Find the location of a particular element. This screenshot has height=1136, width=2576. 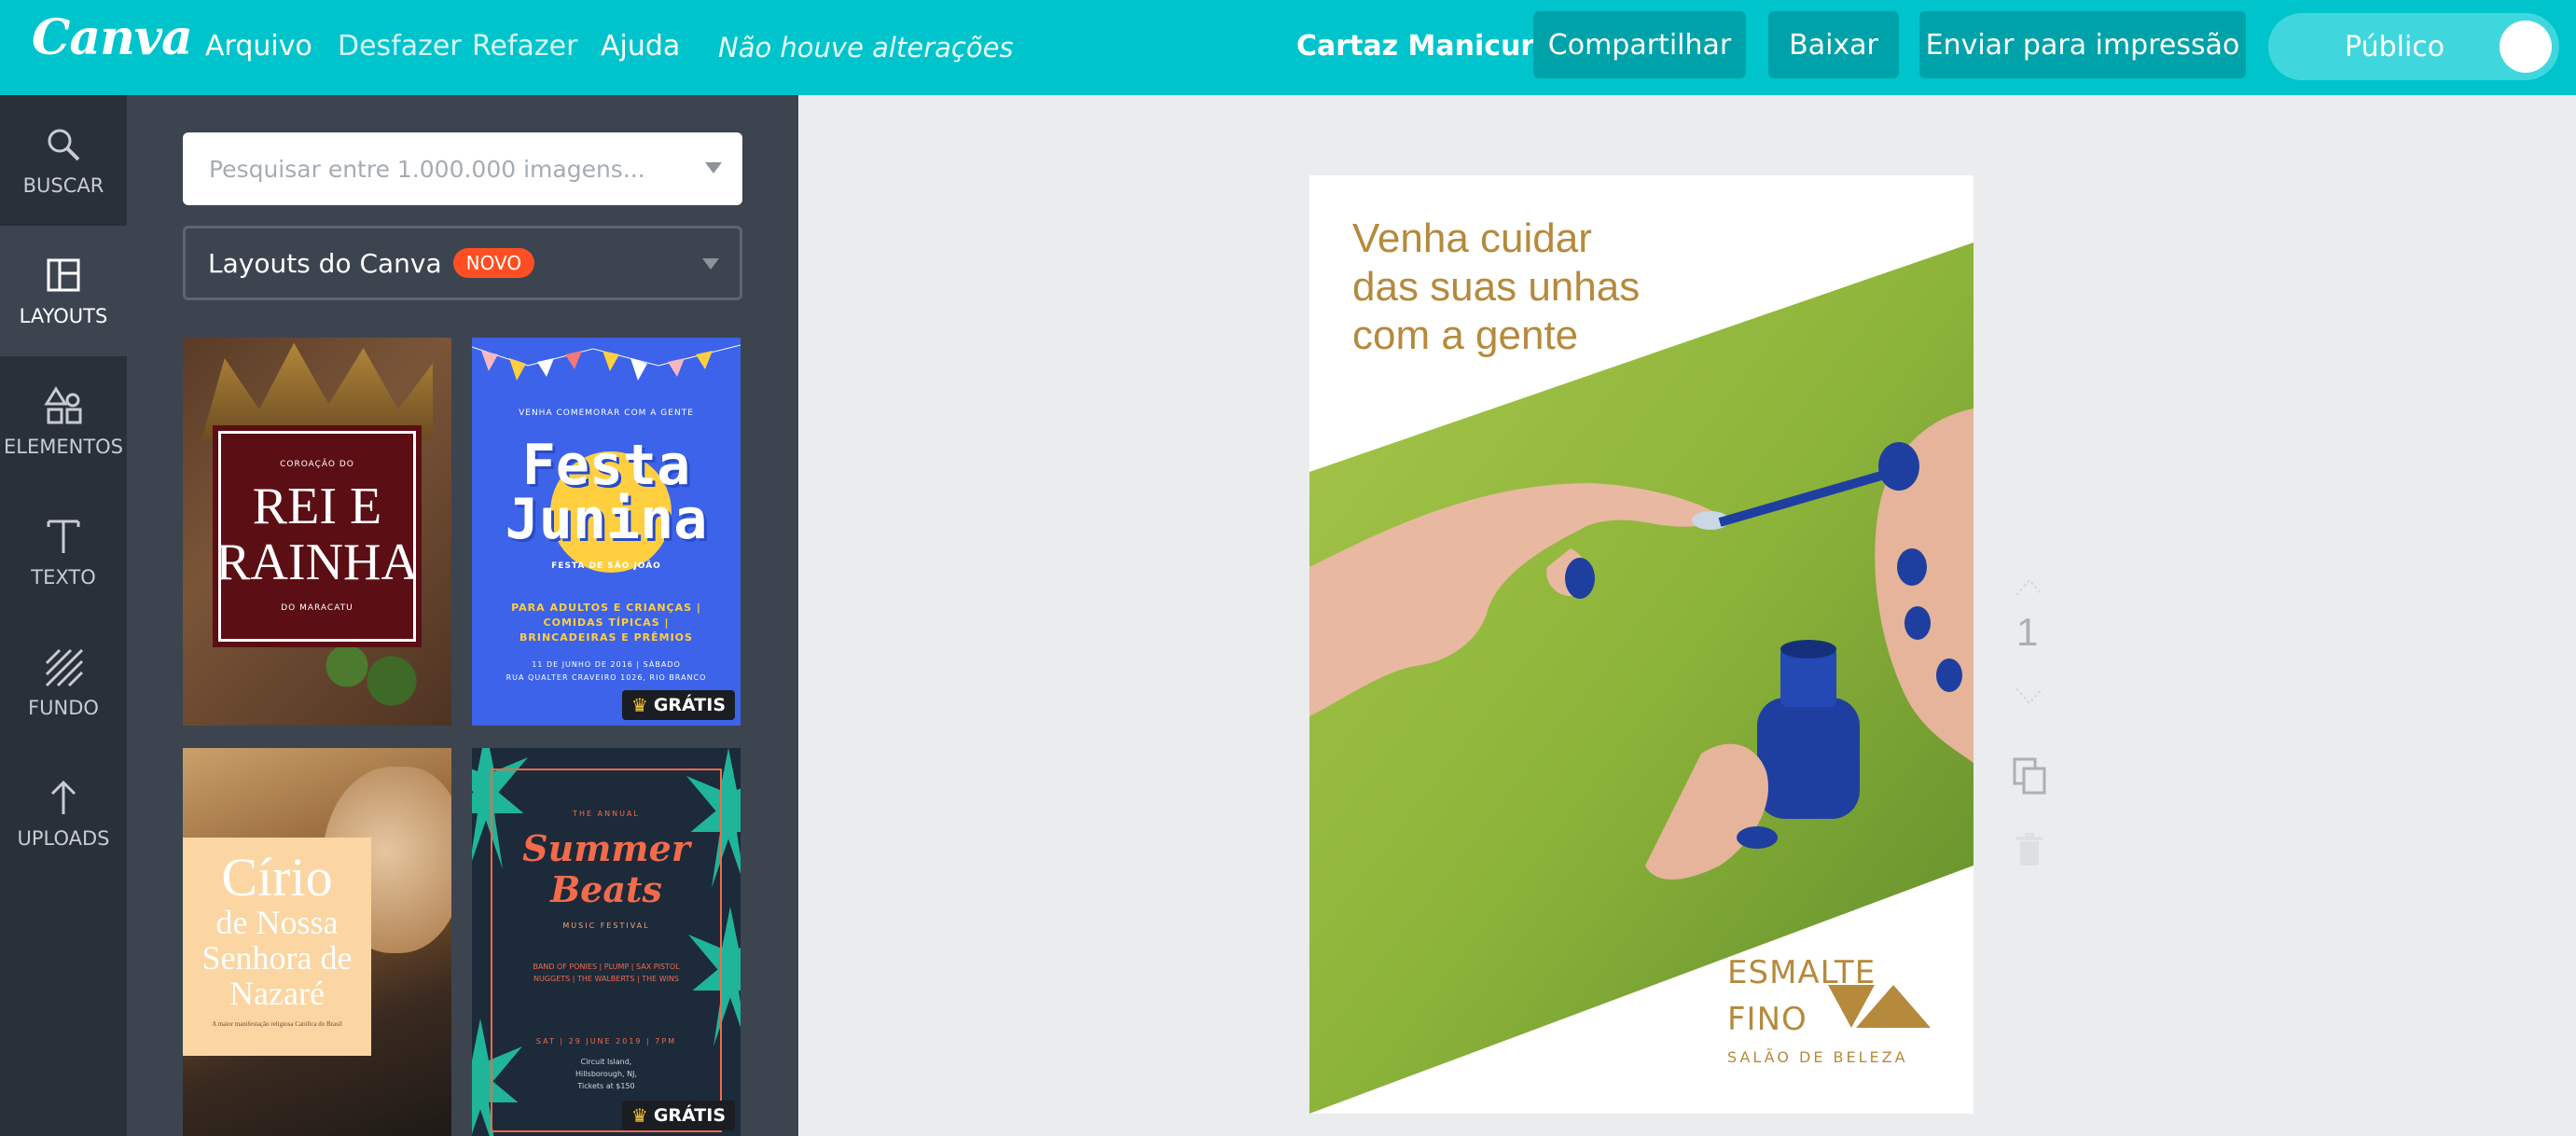

canva-logo: Canva is located at coordinates (112, 37).